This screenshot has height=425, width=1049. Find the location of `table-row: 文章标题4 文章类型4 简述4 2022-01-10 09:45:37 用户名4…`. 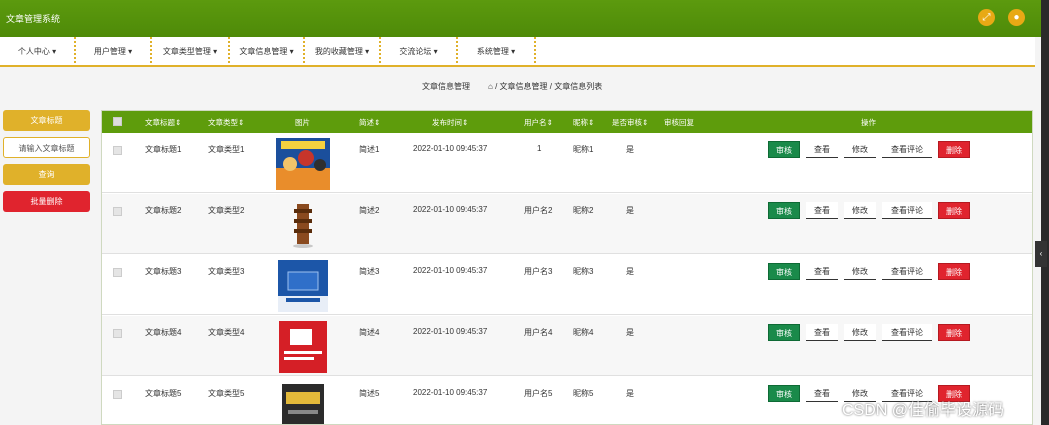

table-row: 文章标题4 文章类型4 简述4 2022-01-10 09:45:37 用户名4… is located at coordinates (567, 346).